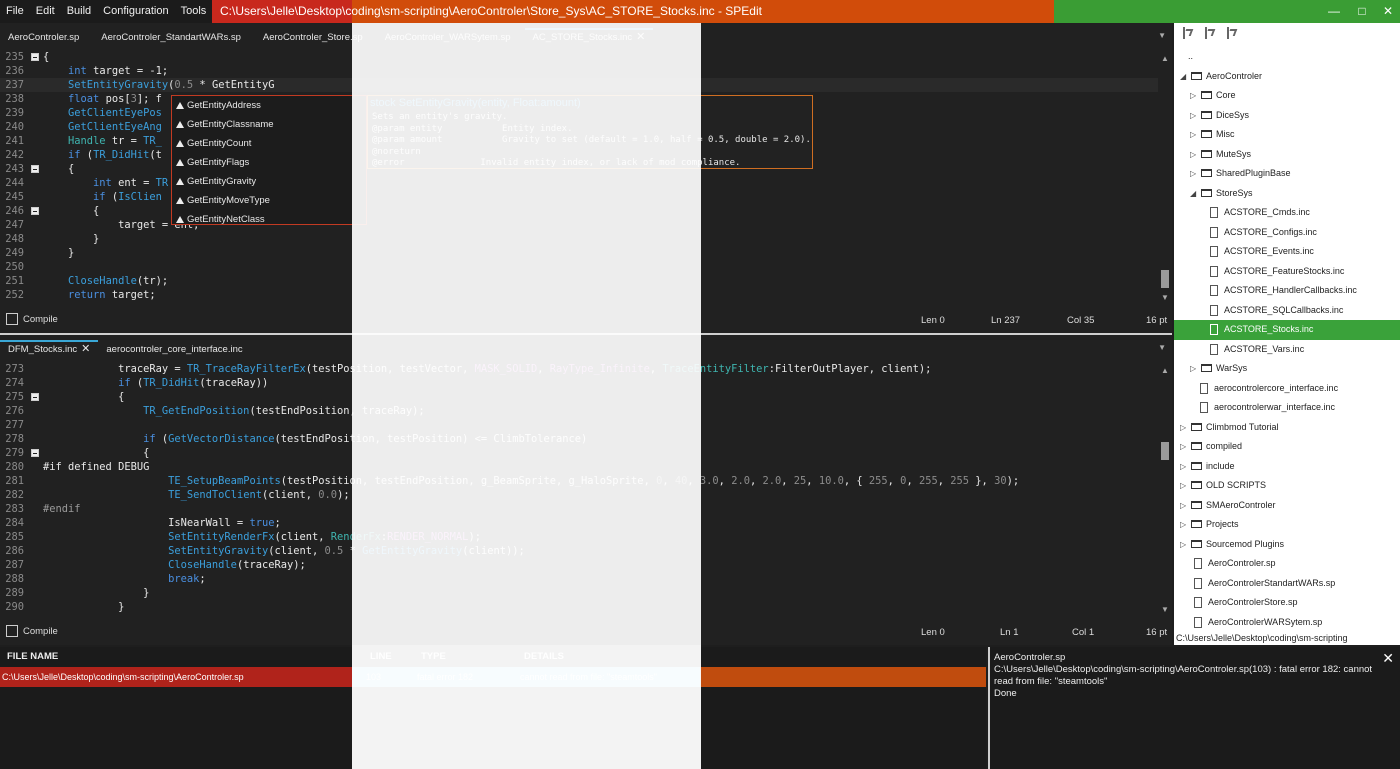 The height and width of the screenshot is (769, 1400). Describe the element at coordinates (1287, 135) in the screenshot. I see `tree-folder-item: ▷ Misc` at that location.